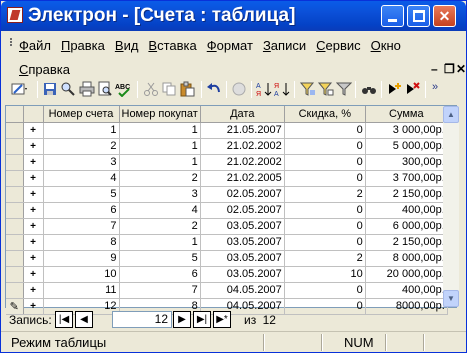 This screenshot has height=353, width=467. I want to click on column-header: Дата, so click(242, 114).